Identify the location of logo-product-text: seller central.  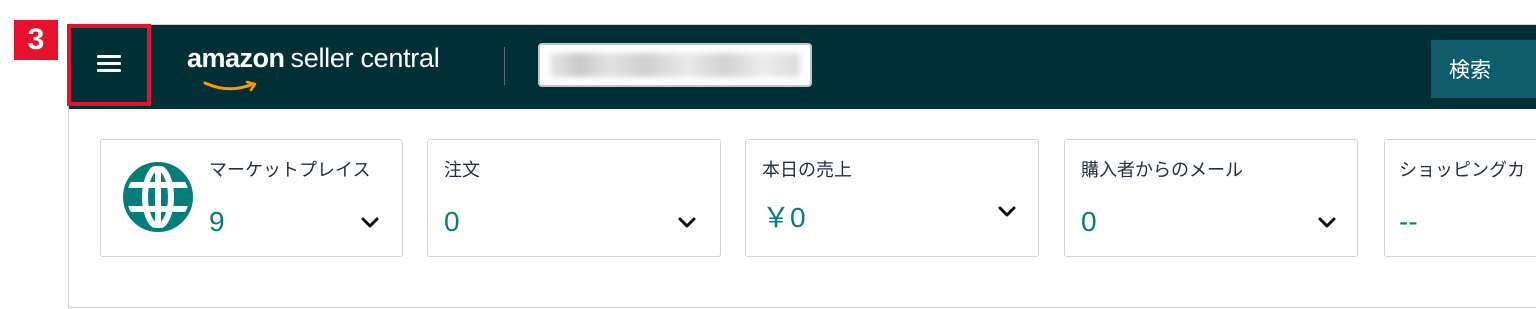
(365, 58).